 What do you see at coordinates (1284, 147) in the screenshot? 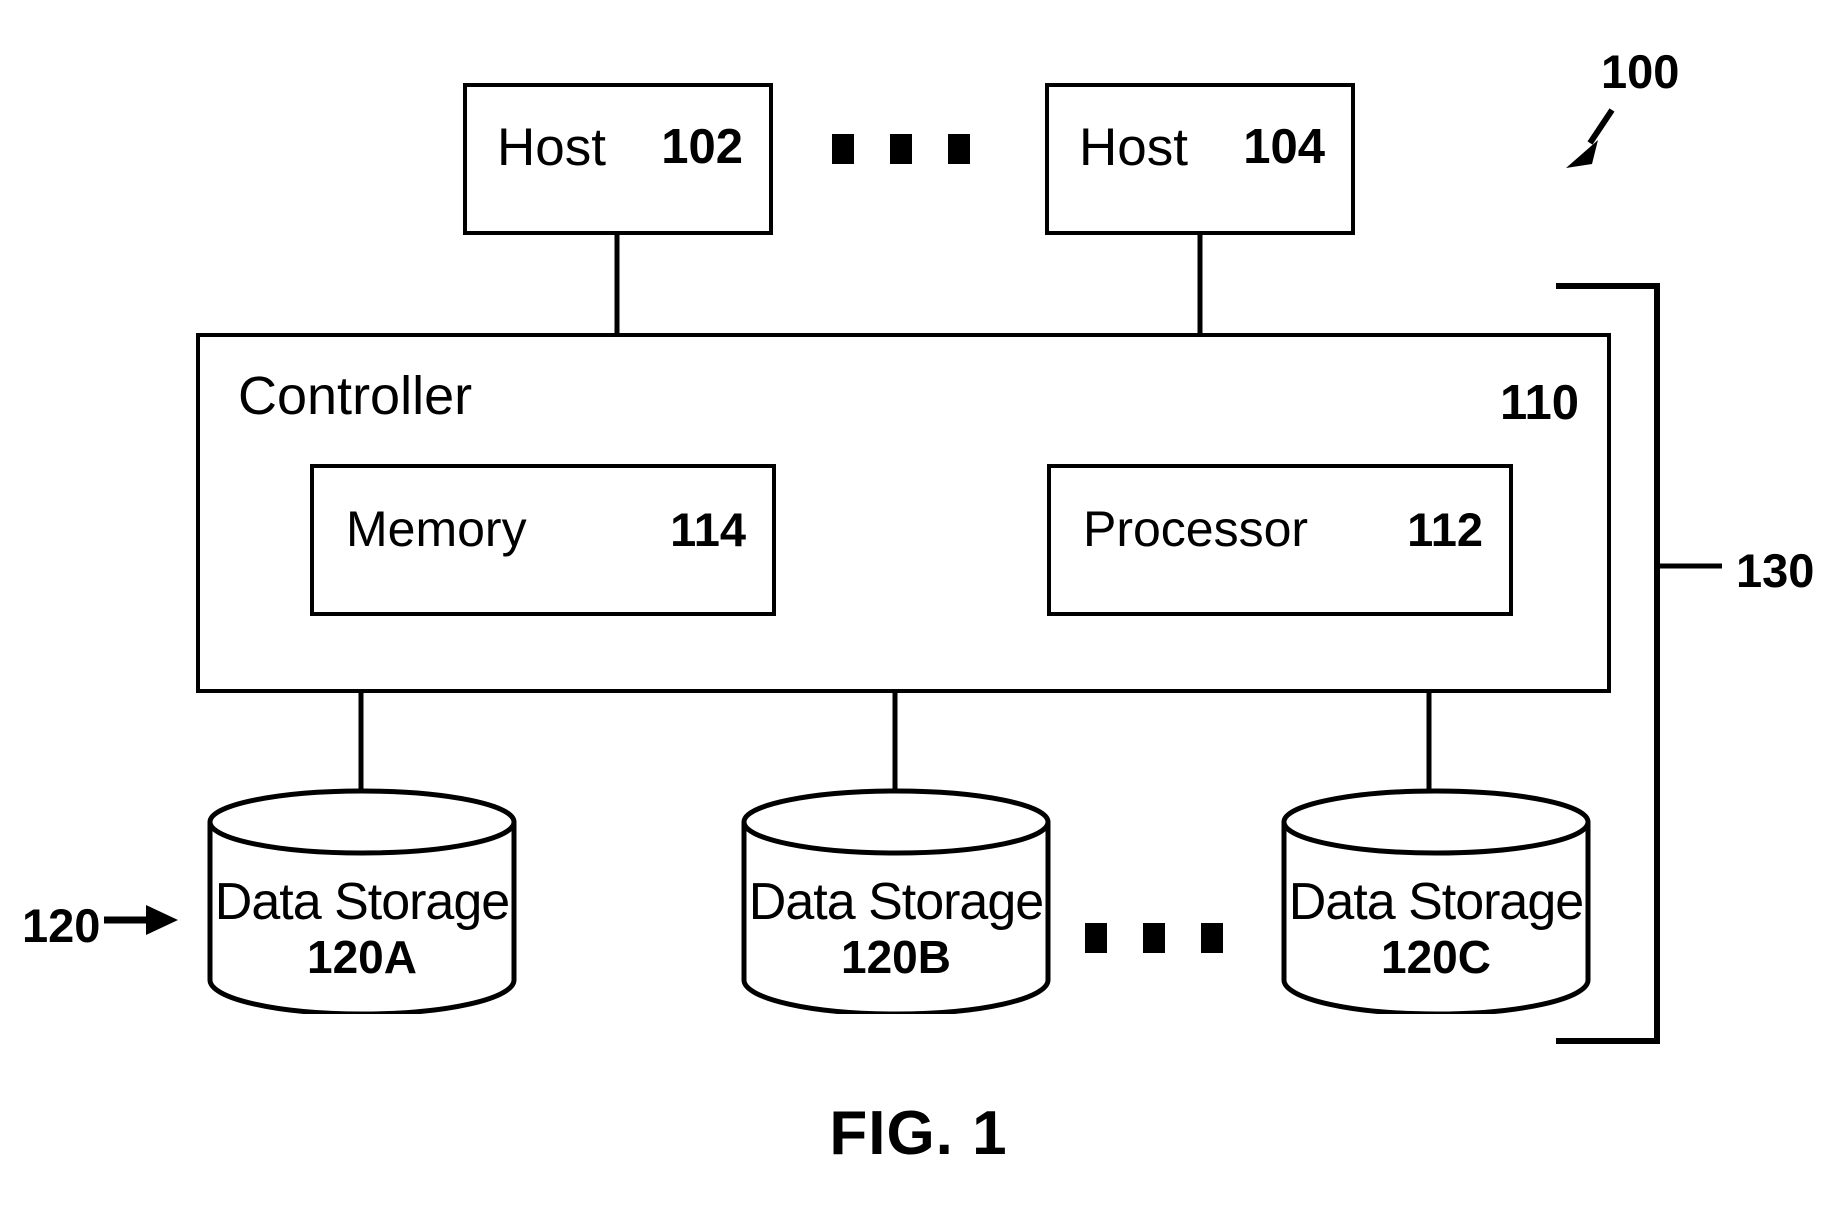
I see `host-104-ref: 104` at bounding box center [1284, 147].